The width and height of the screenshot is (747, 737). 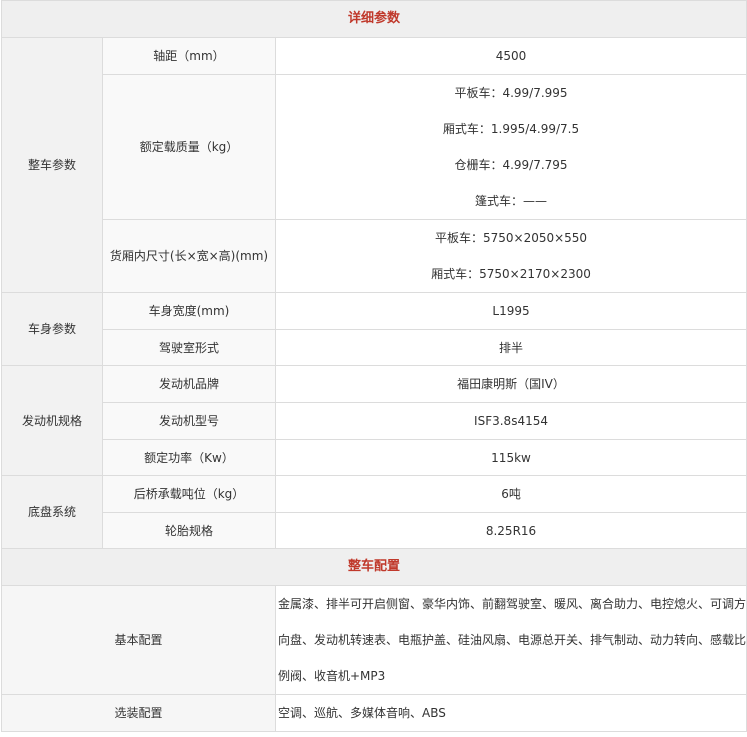 What do you see at coordinates (511, 238) in the screenshot?
I see `cargo-size-flatbed: 平板车：5750×2050×550` at bounding box center [511, 238].